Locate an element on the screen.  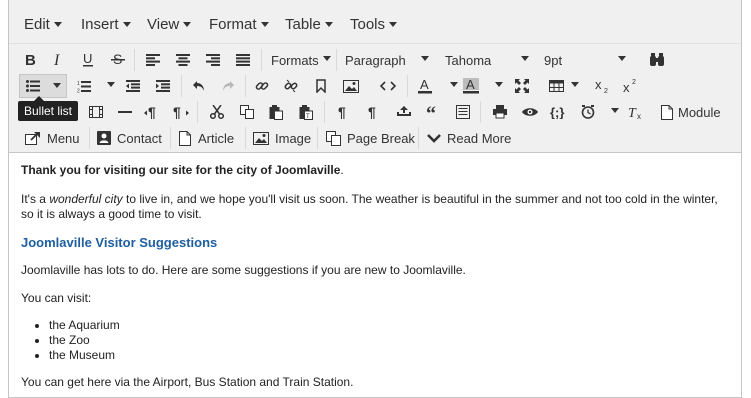
share-icon is located at coordinates (33, 138).